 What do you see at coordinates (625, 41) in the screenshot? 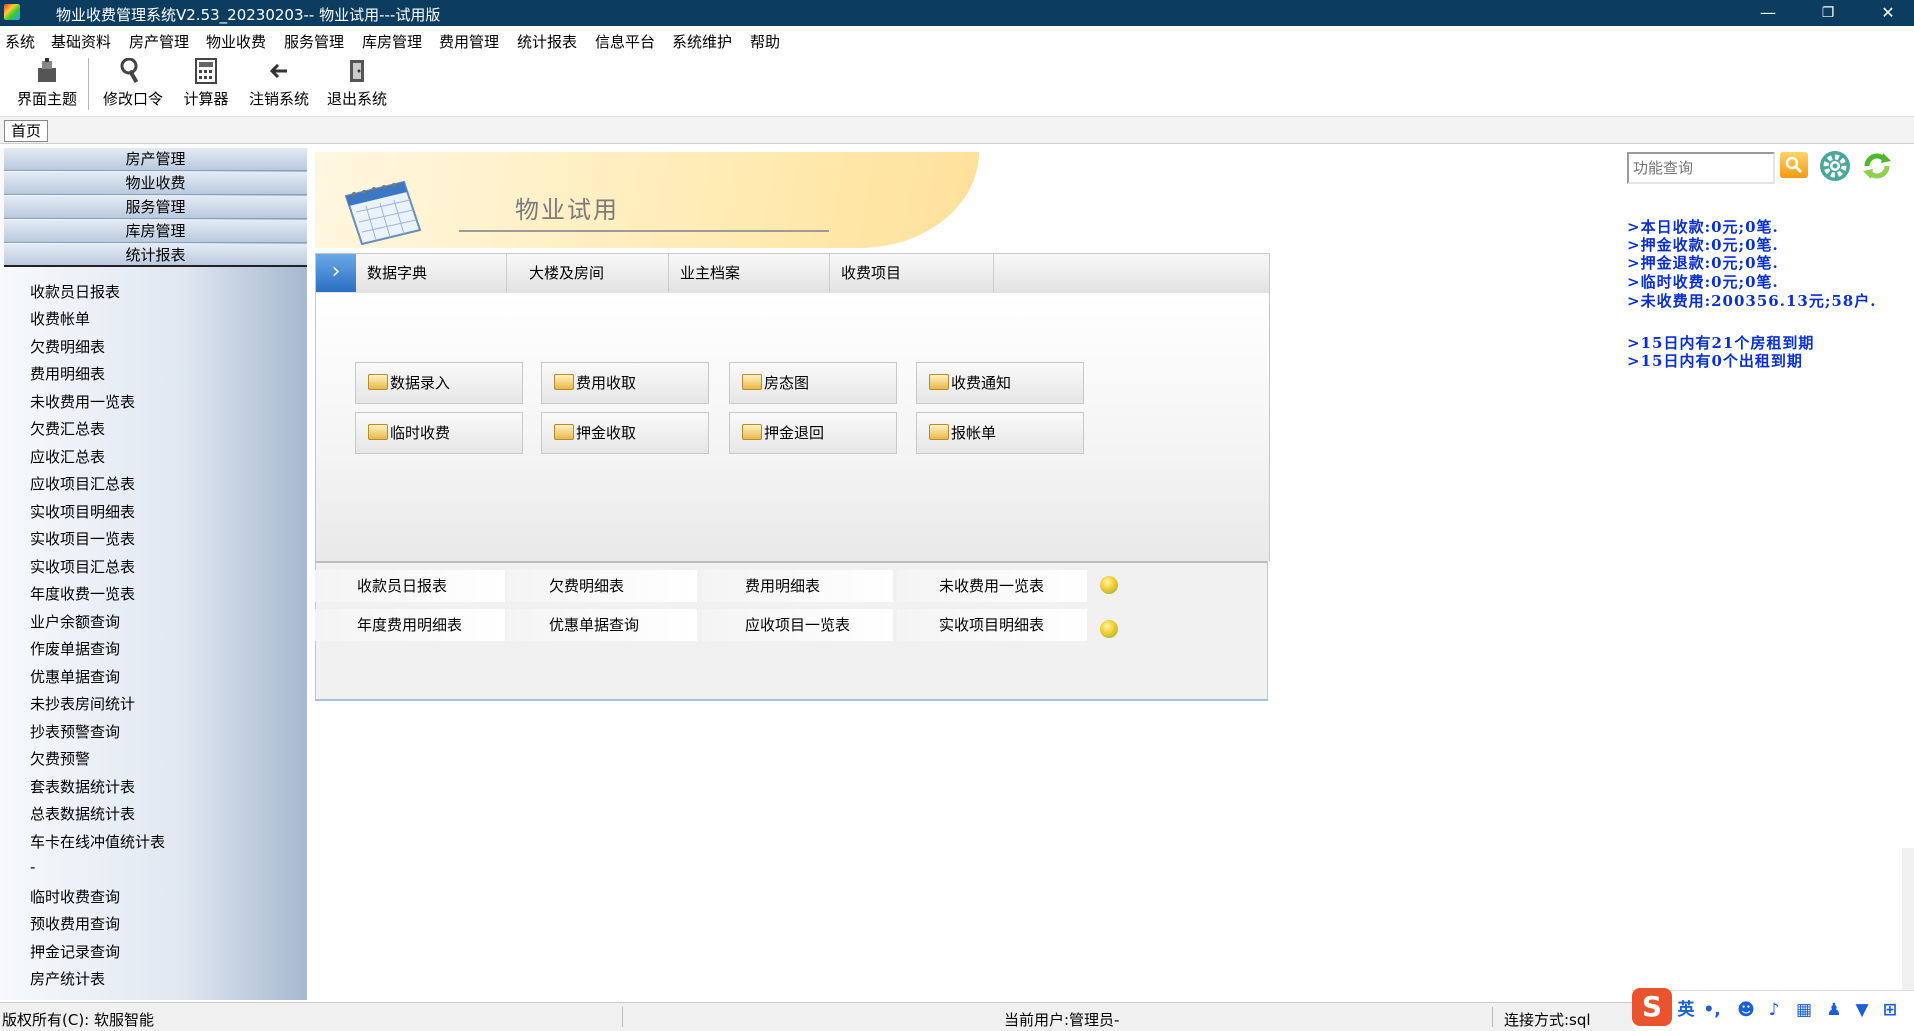
I see `menu-info-platform: 信息平台` at bounding box center [625, 41].